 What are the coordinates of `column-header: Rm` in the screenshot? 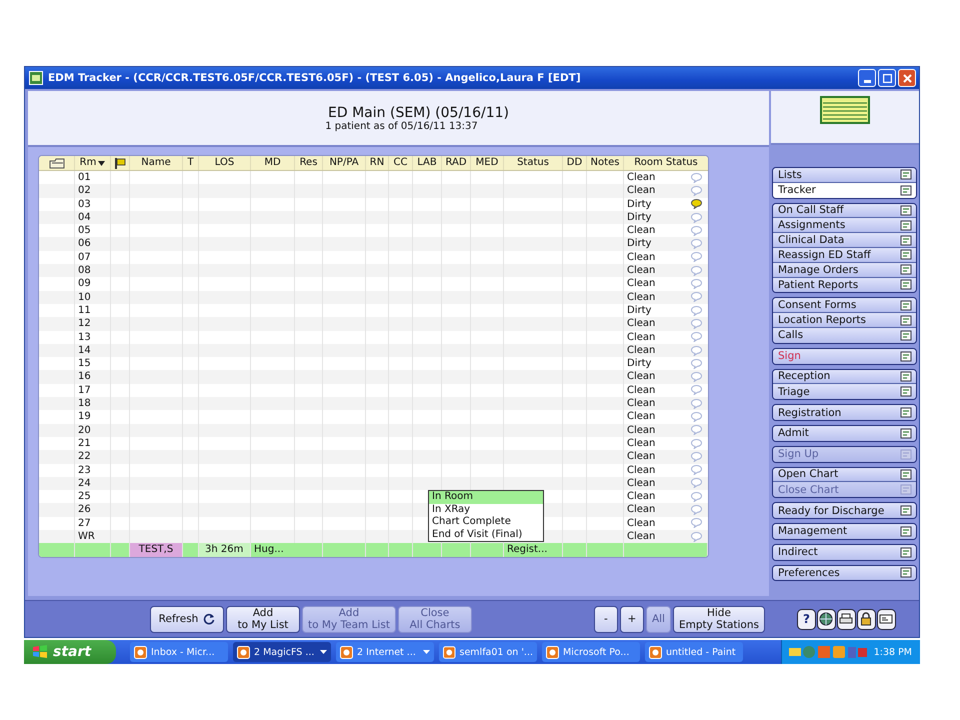 It's located at (93, 163).